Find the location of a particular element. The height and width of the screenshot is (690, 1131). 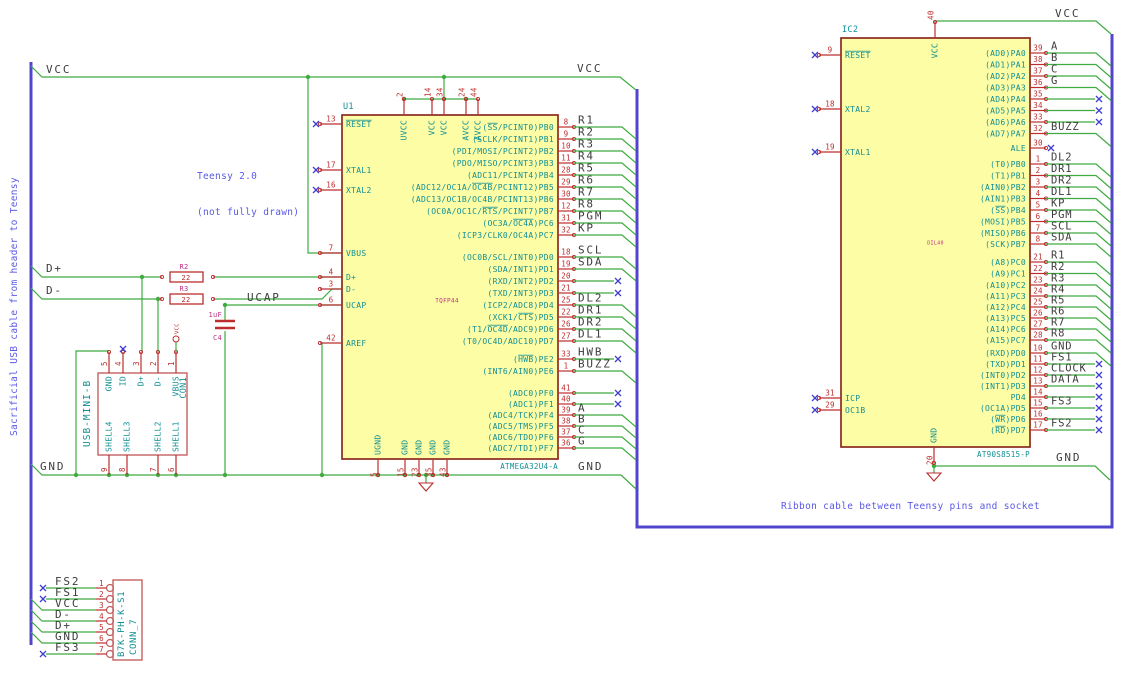

component-ref: C4 is located at coordinates (217, 338).